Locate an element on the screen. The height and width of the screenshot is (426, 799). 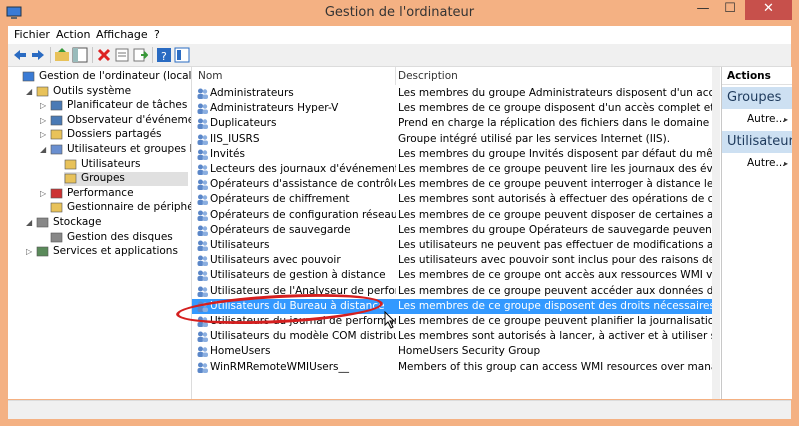
maximize-button: ☐ is located at coordinates (730, 10).